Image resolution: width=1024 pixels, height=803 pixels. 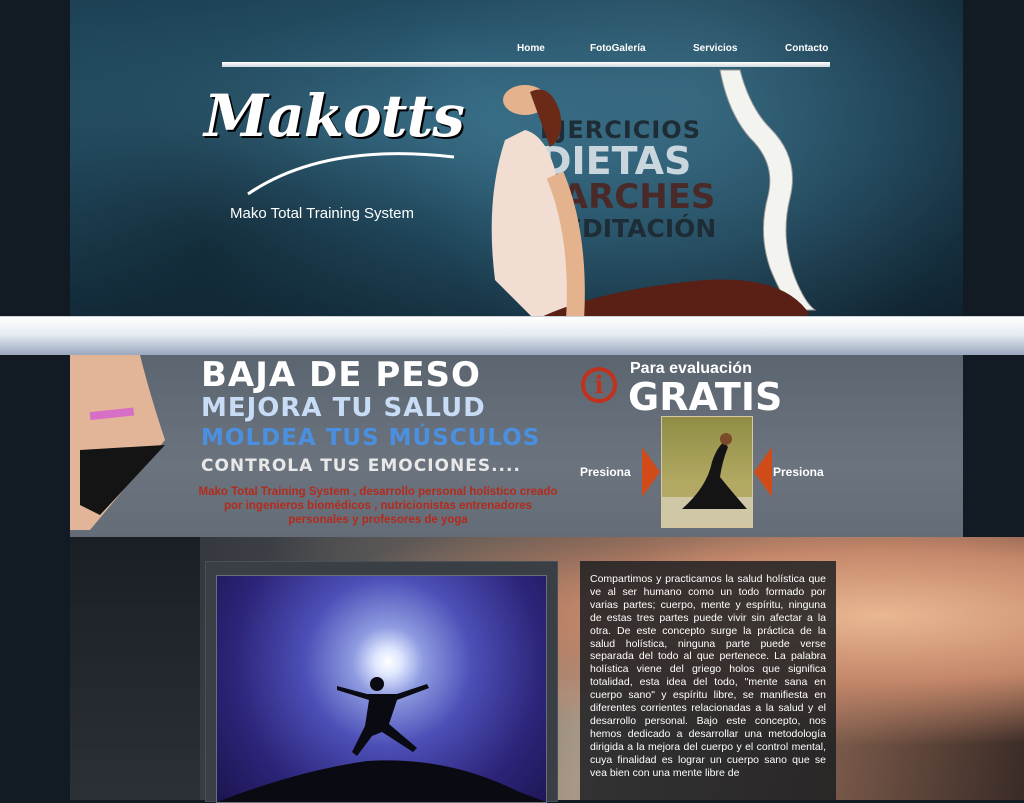 I want to click on nav-divider, so click(x=526, y=64).